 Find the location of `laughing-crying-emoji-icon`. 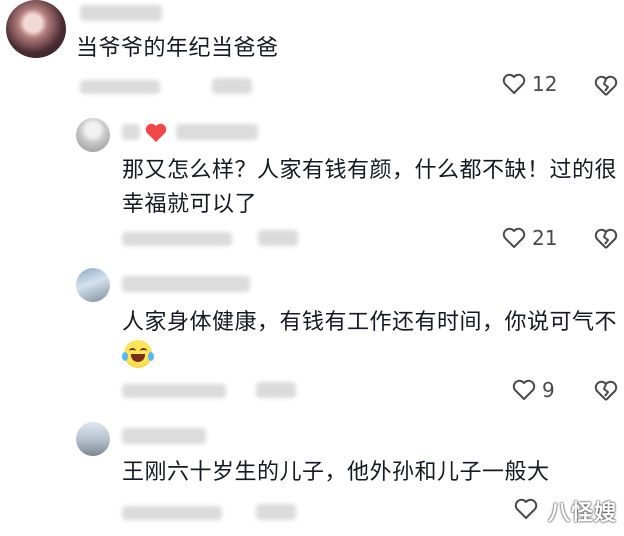

laughing-crying-emoji-icon is located at coordinates (138, 354).